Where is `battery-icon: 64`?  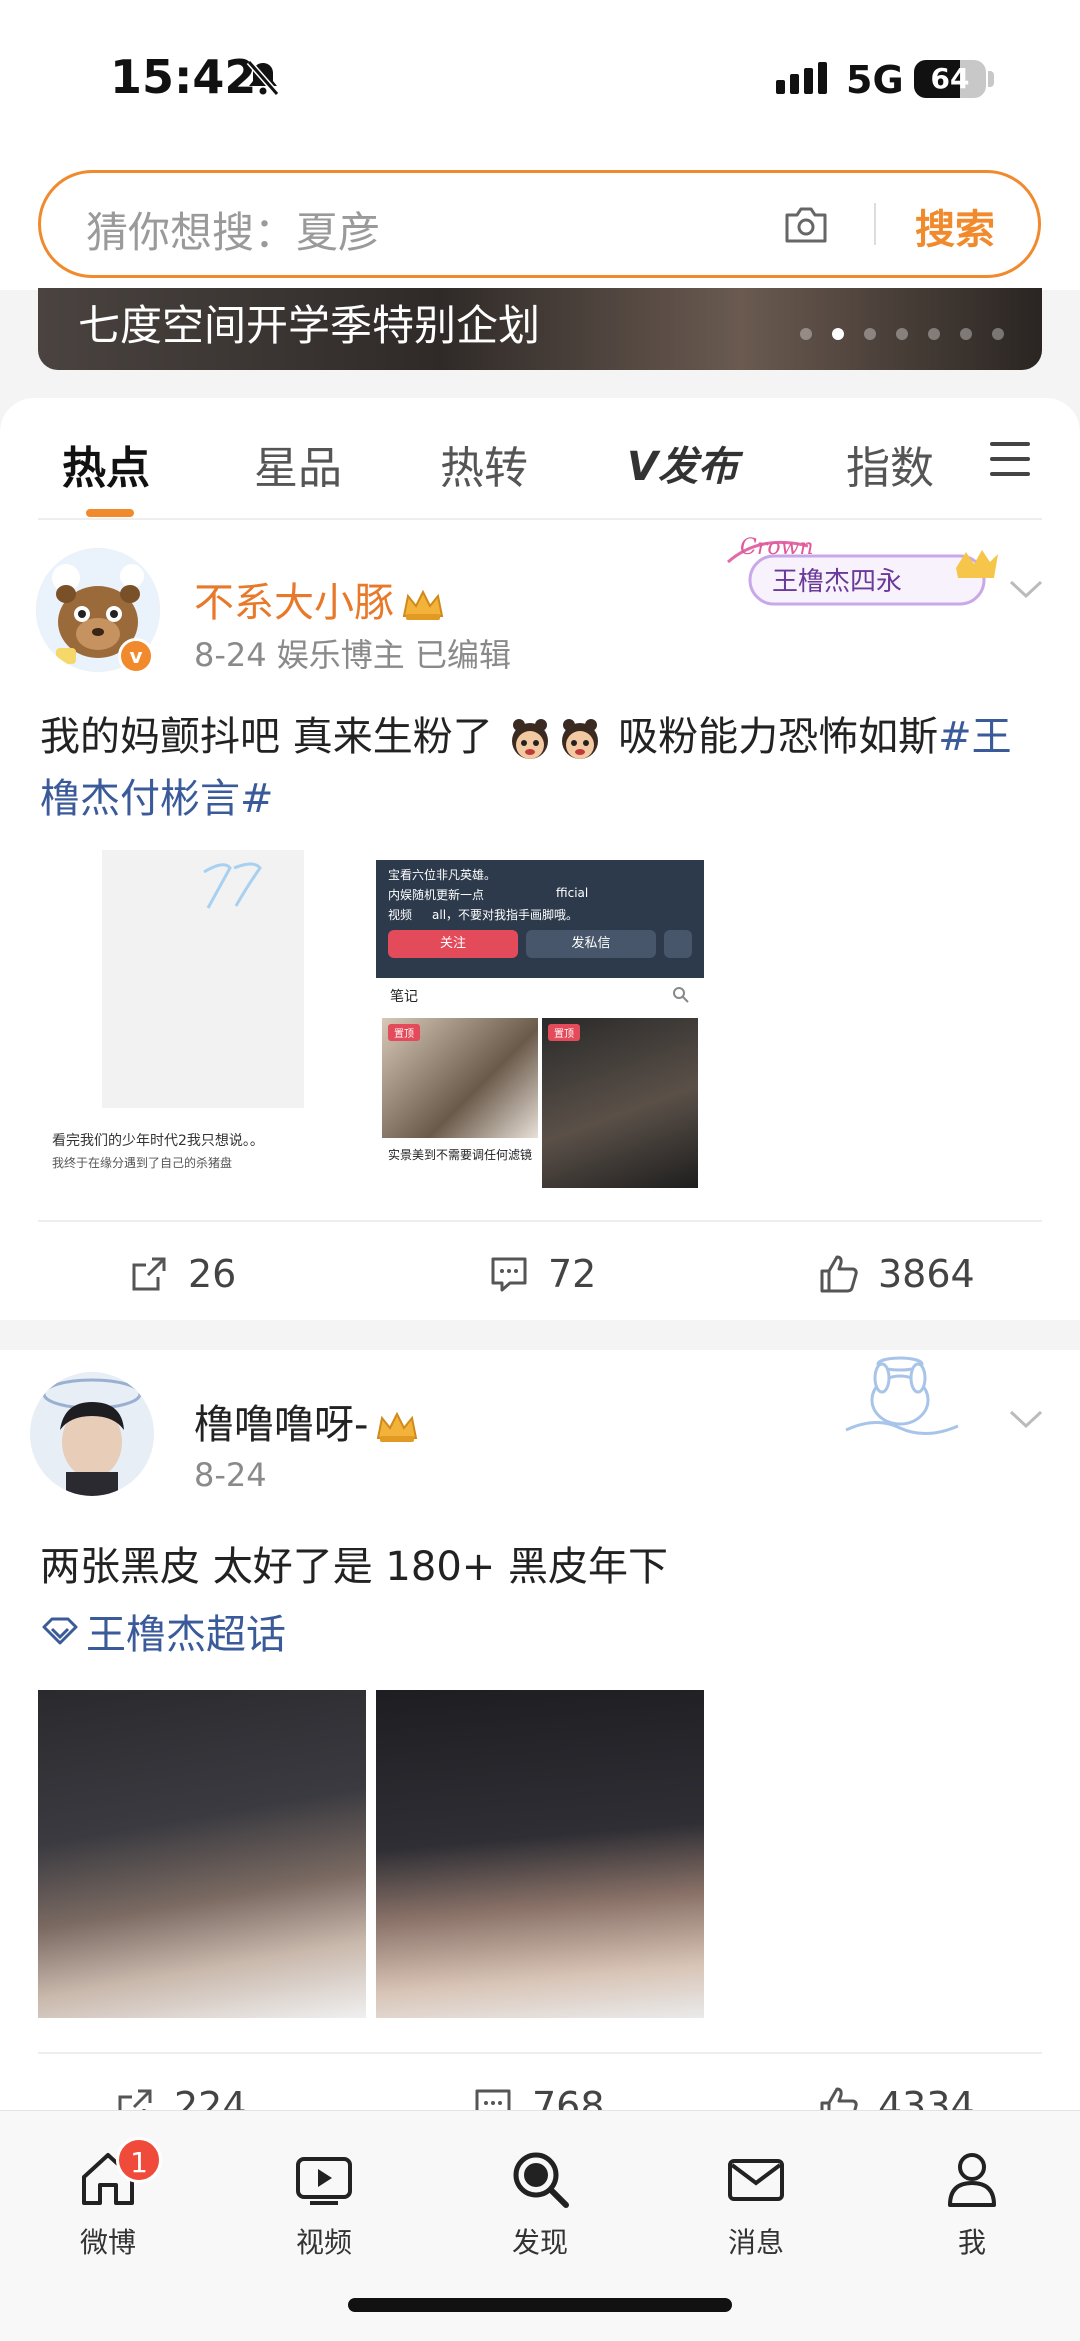 battery-icon: 64 is located at coordinates (950, 79).